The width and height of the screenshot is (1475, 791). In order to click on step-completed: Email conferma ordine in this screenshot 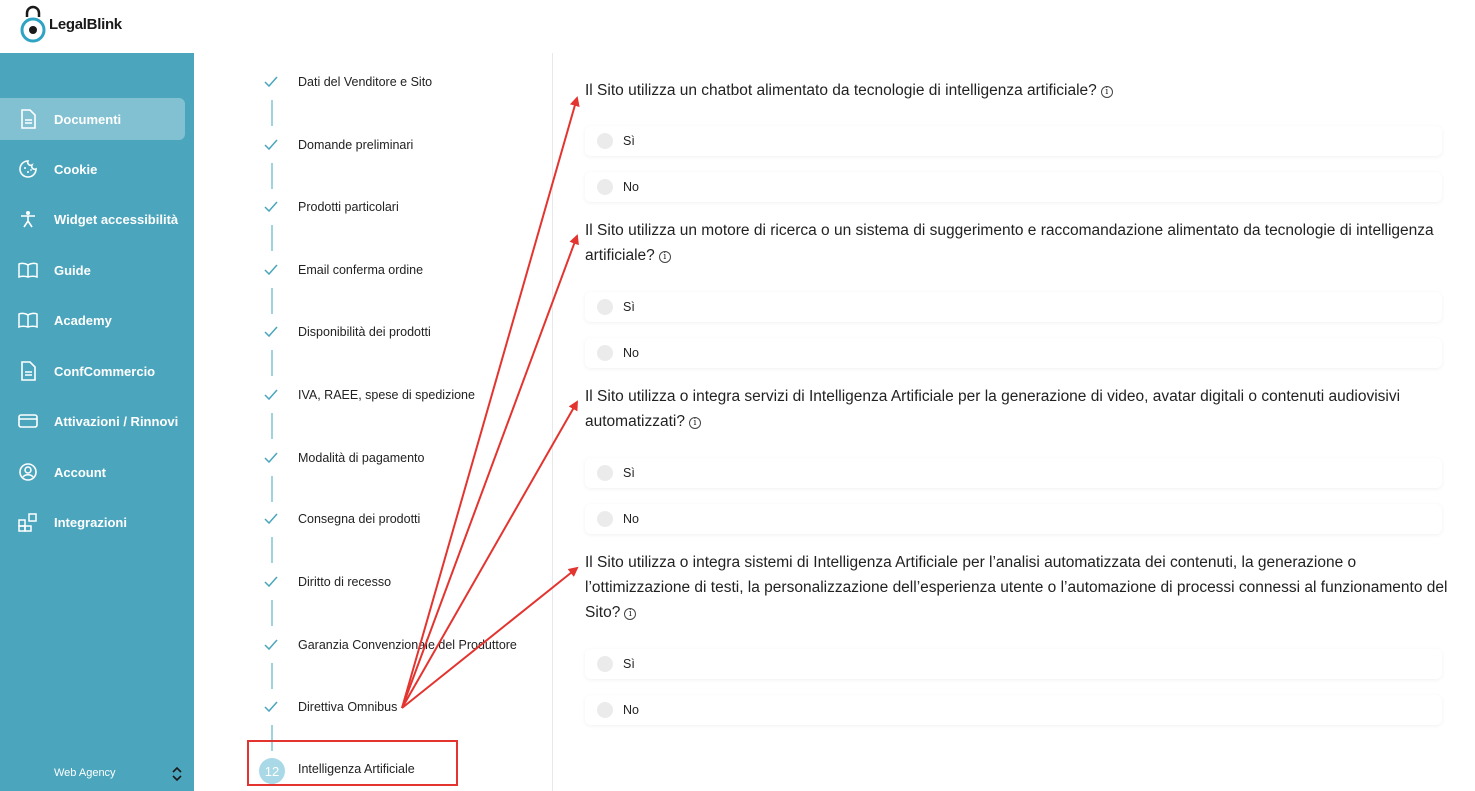, I will do `click(390, 270)`.